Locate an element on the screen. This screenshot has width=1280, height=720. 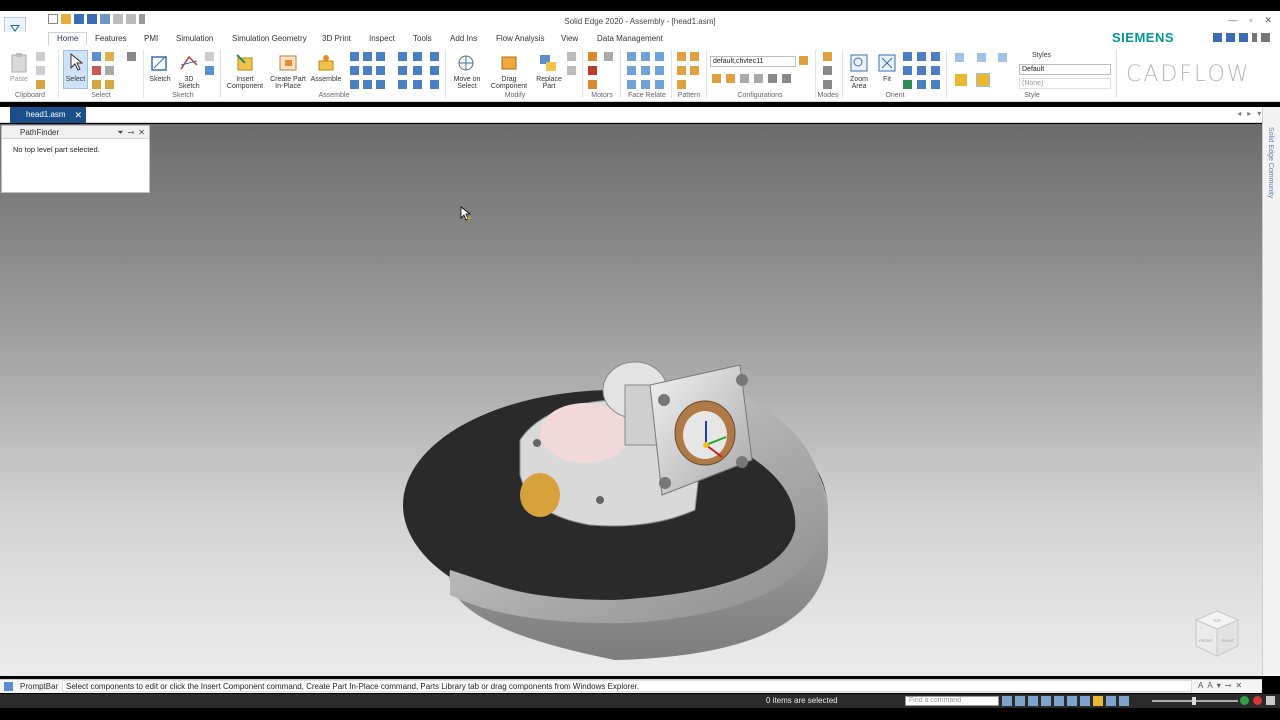
minimize-button: — is located at coordinates (1232, 20).